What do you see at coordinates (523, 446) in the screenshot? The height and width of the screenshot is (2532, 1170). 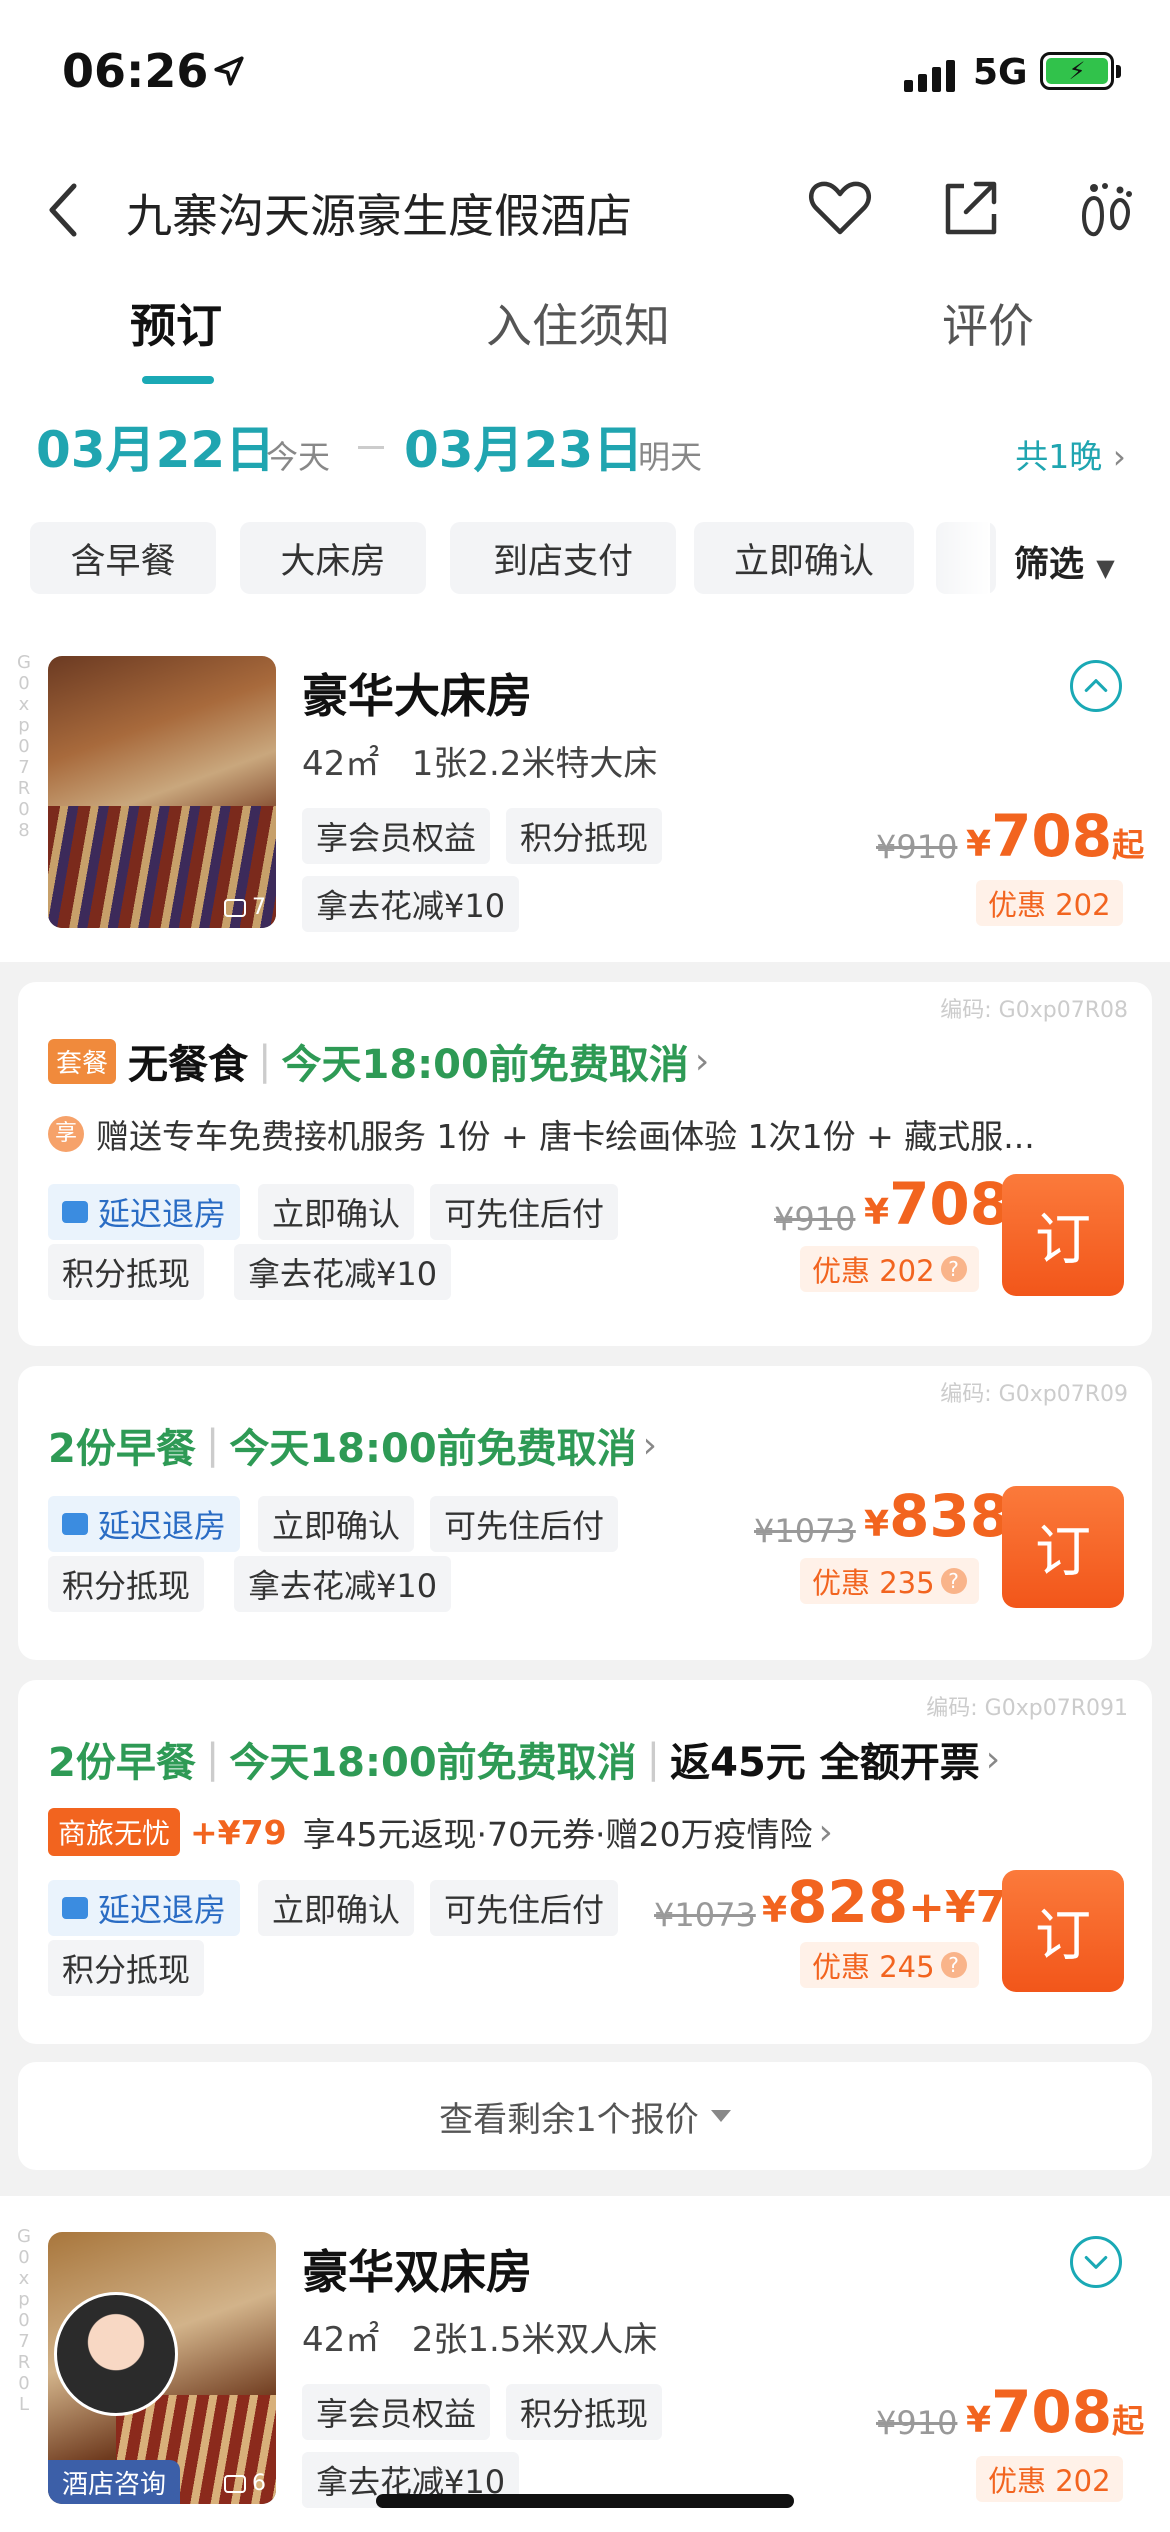 I see `checkout-date: 03月23日` at bounding box center [523, 446].